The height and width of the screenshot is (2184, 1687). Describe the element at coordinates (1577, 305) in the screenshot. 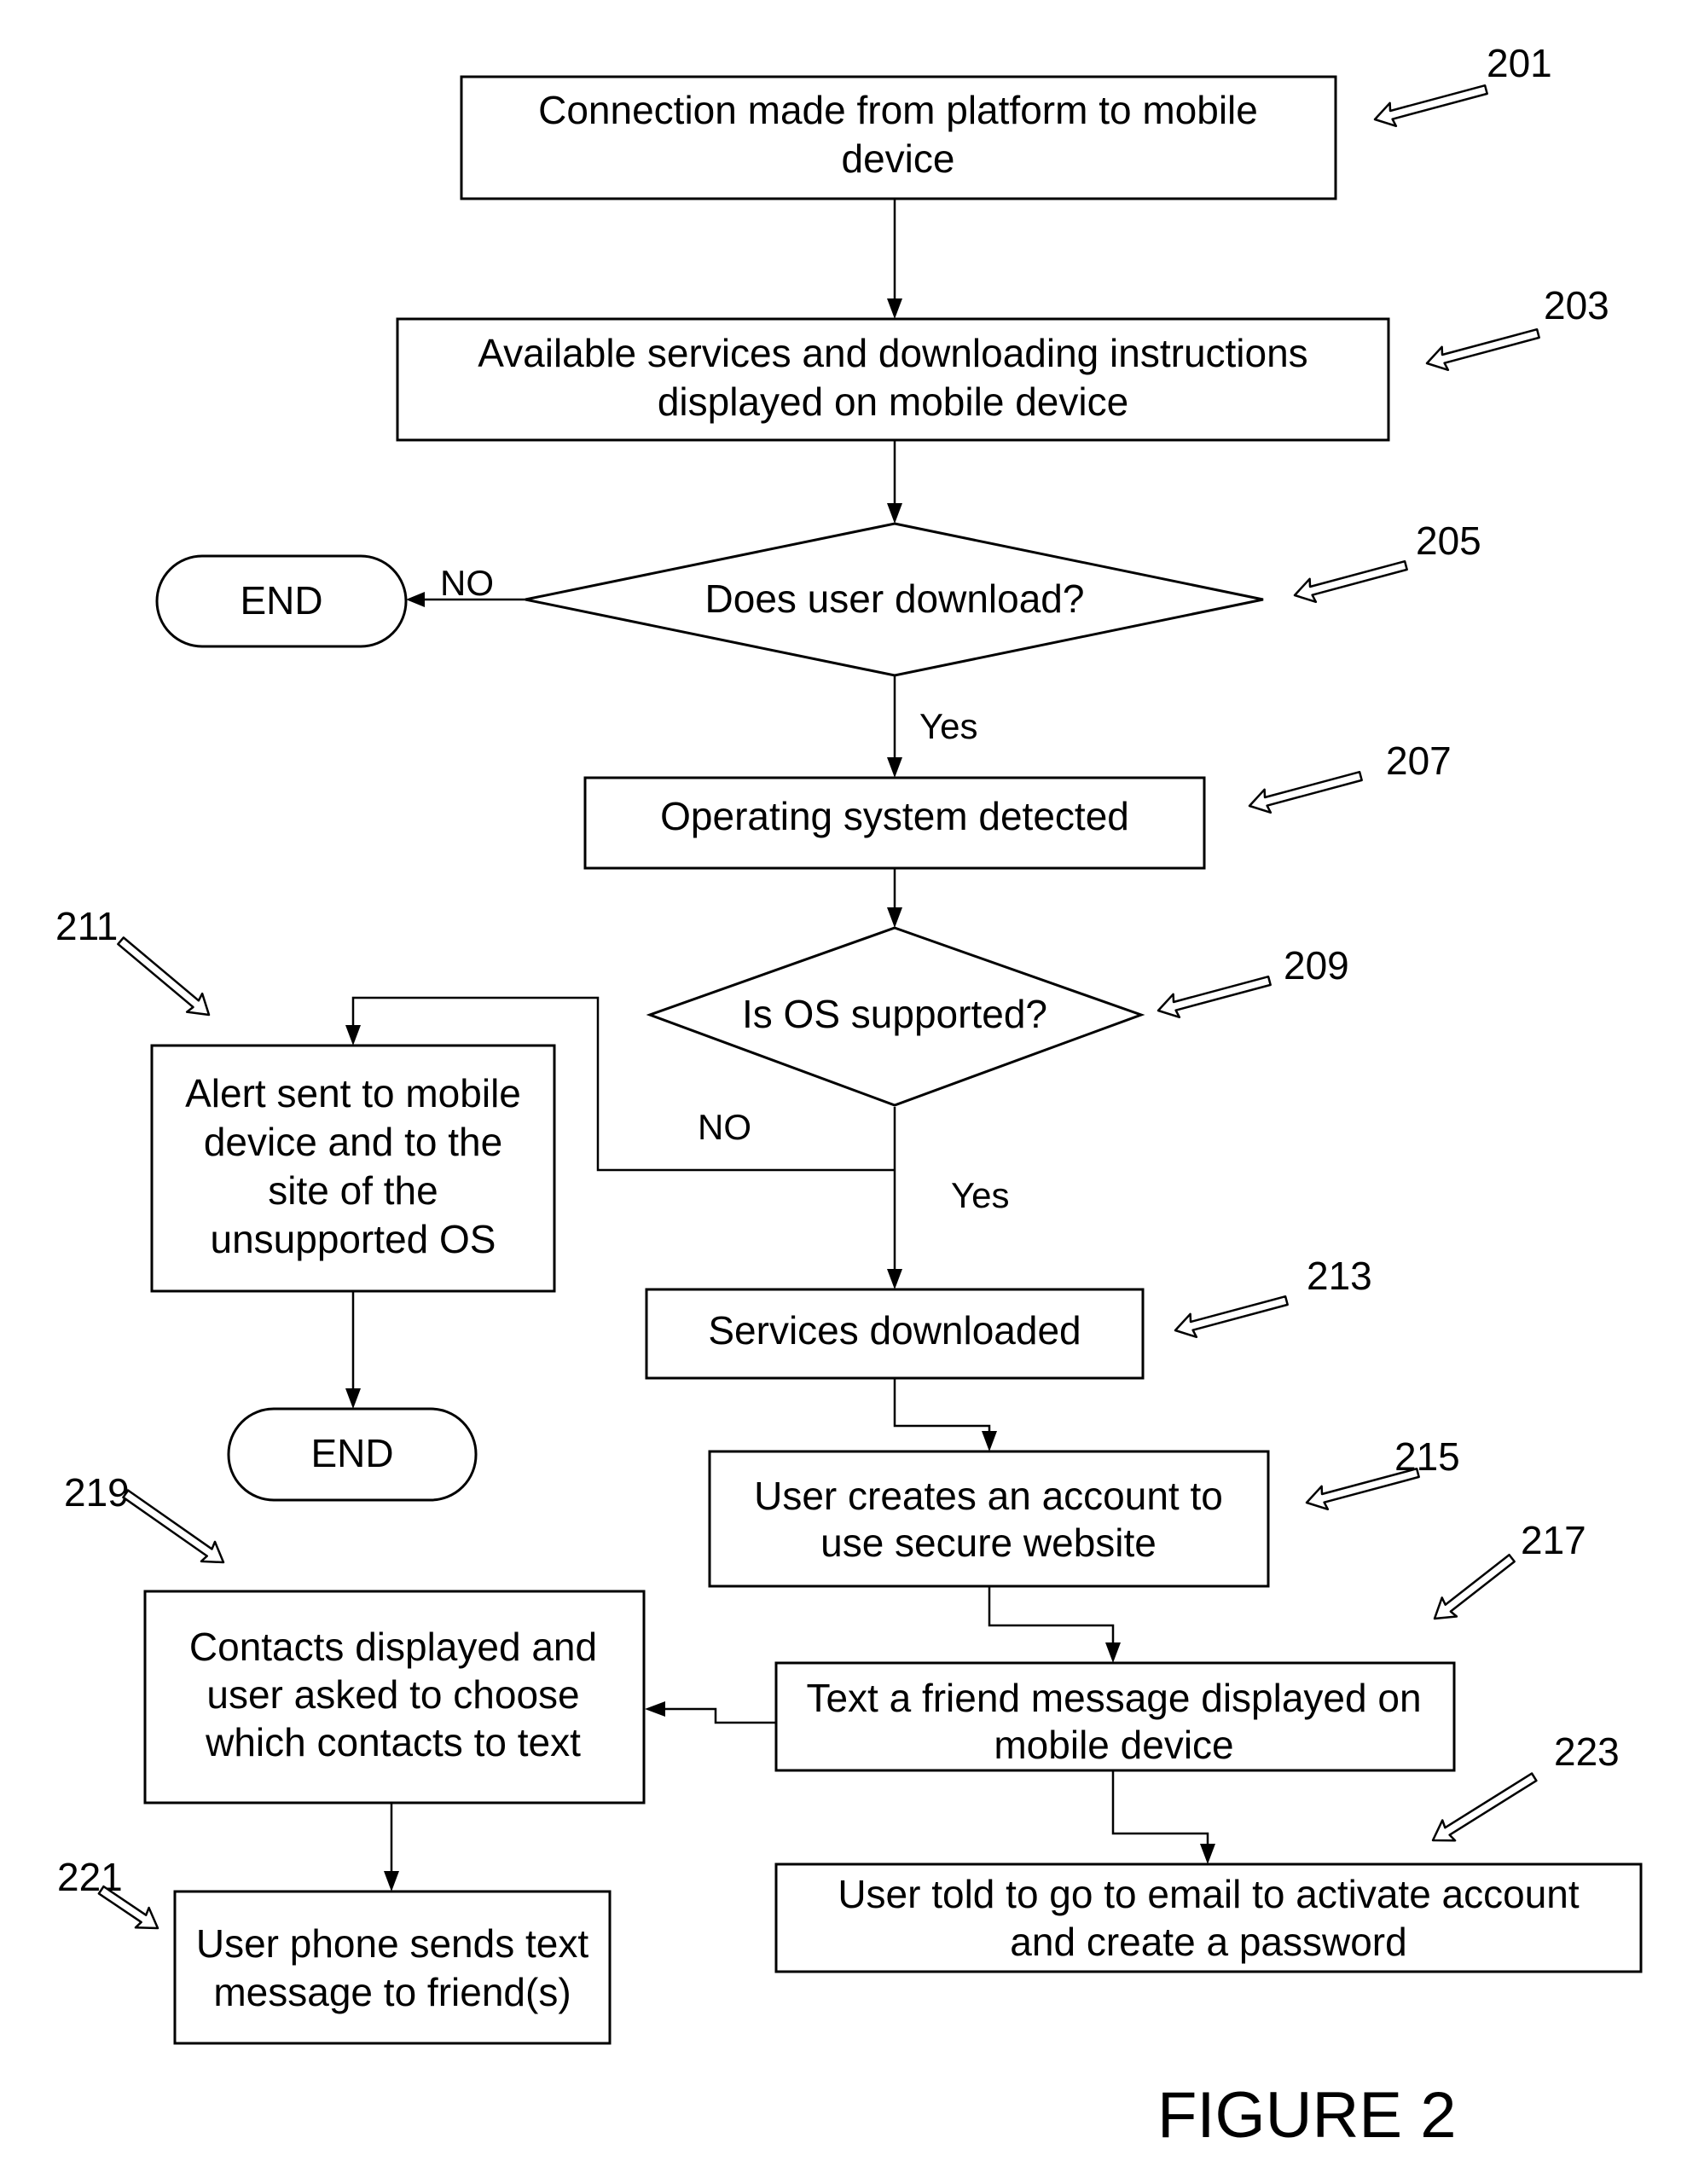

I see `reference-numeral: 203` at that location.